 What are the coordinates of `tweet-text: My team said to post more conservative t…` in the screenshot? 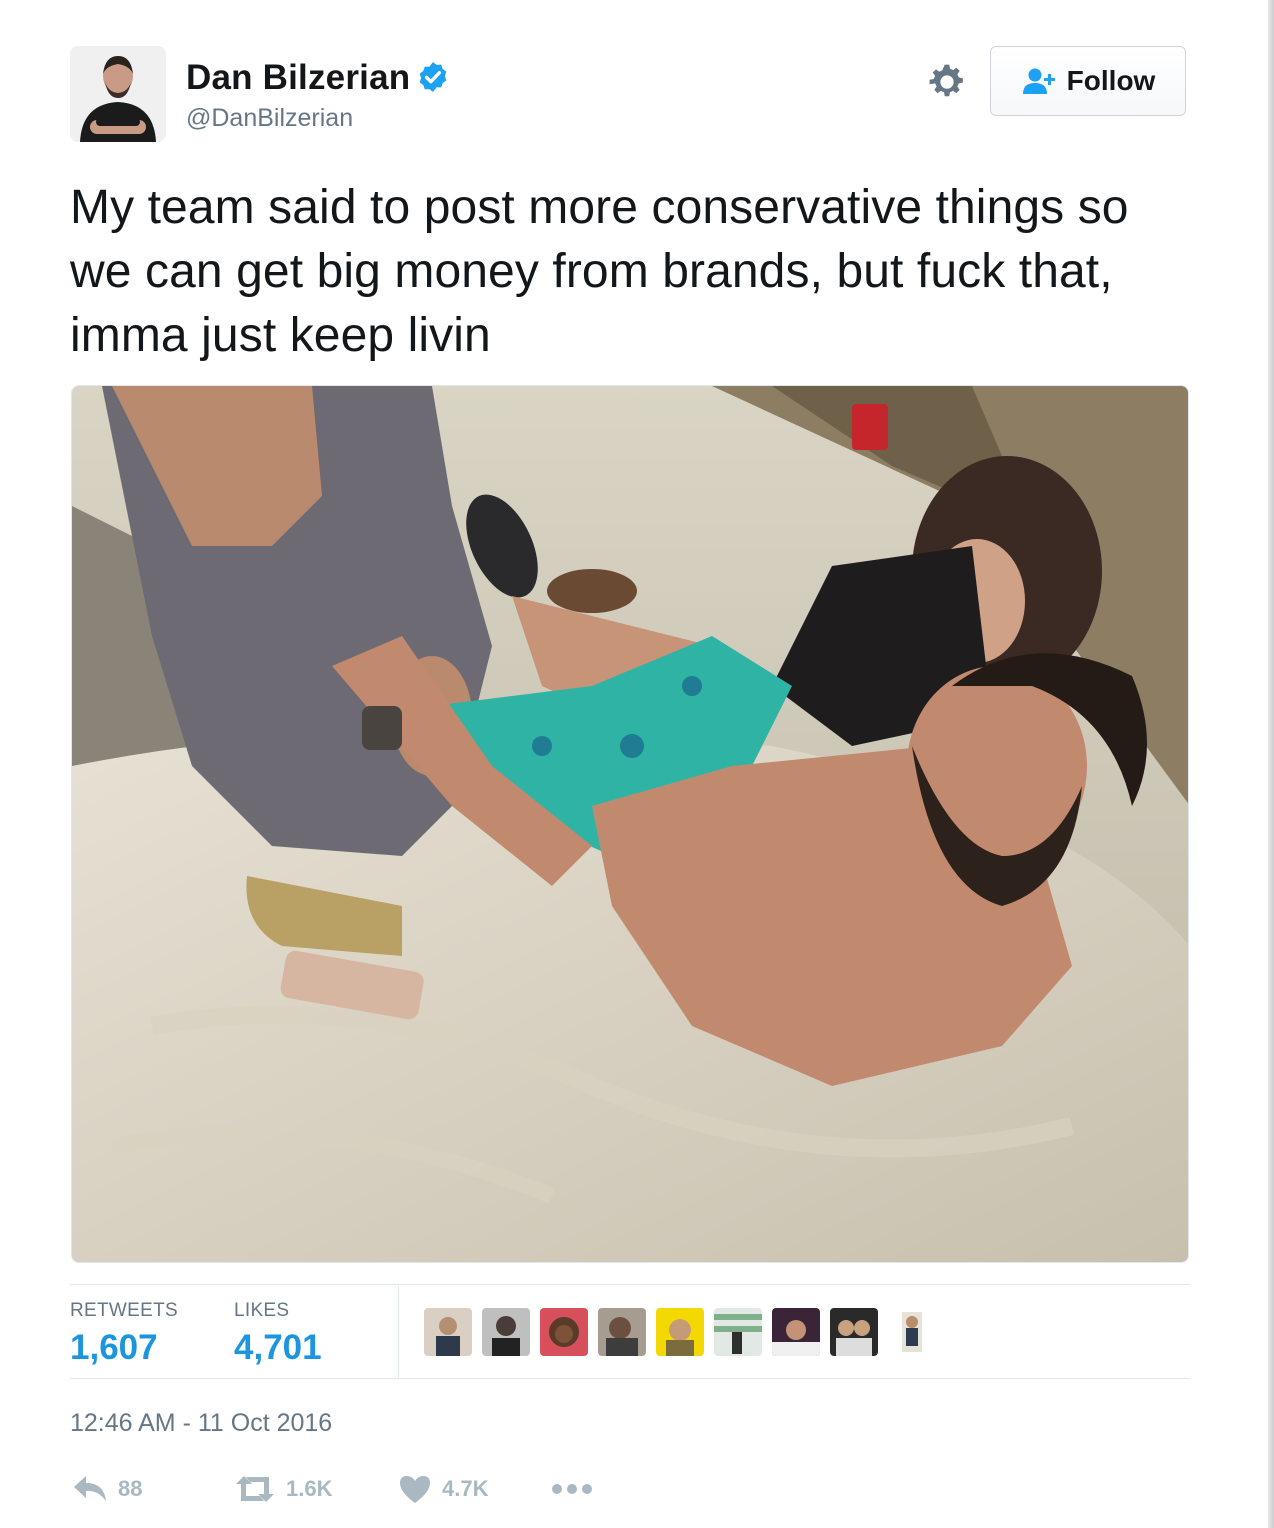 It's located at (599, 271).